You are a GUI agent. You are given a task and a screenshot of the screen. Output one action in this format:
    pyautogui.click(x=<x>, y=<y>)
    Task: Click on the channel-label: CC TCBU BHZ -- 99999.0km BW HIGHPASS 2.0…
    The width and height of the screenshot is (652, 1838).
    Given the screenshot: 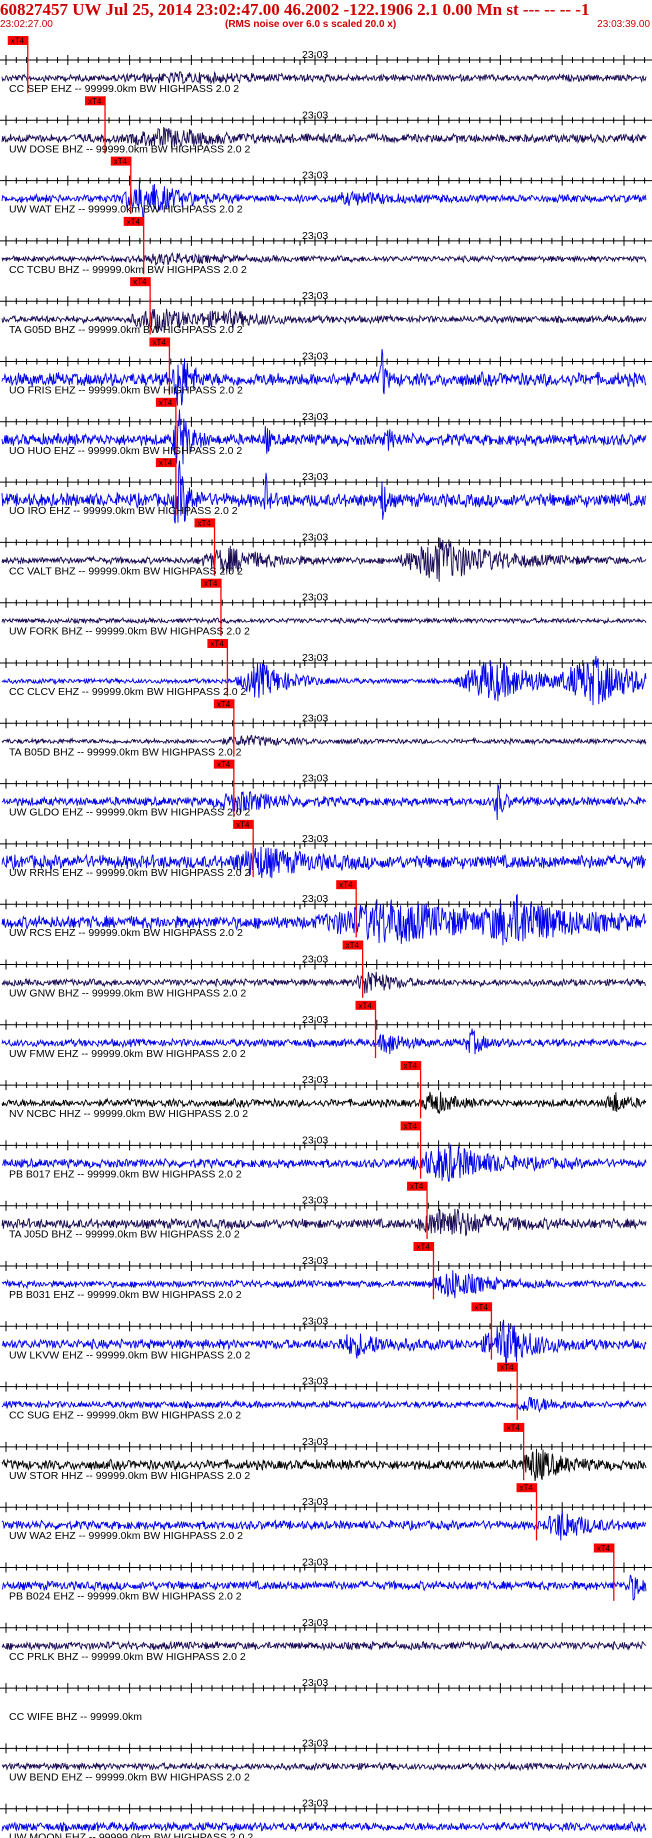 What is the action you would take?
    pyautogui.click(x=128, y=270)
    